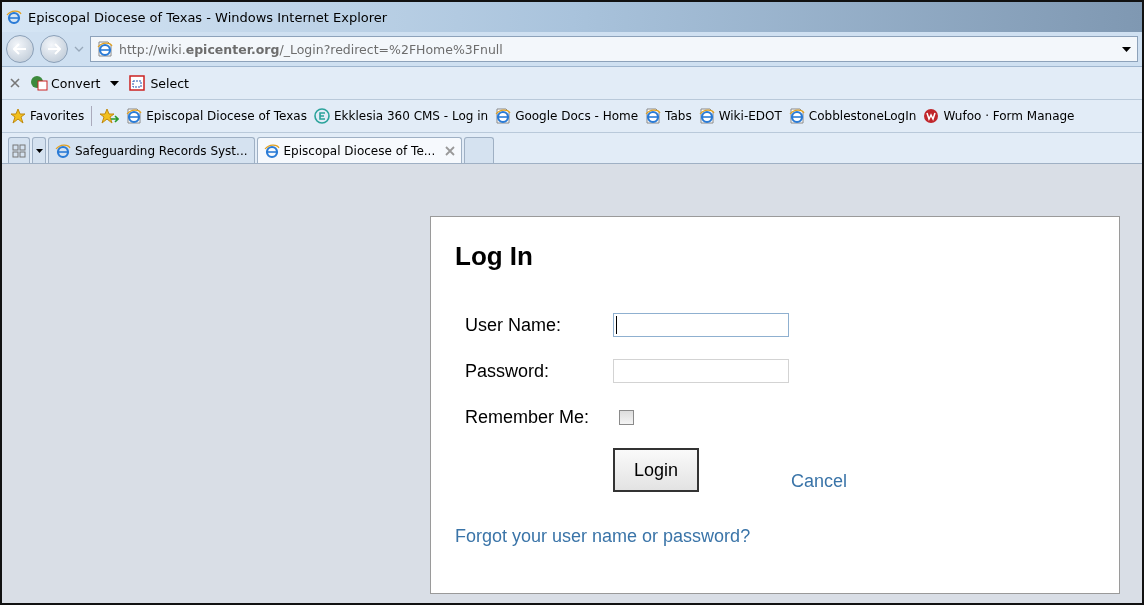  I want to click on star-add-icon, so click(109, 116).